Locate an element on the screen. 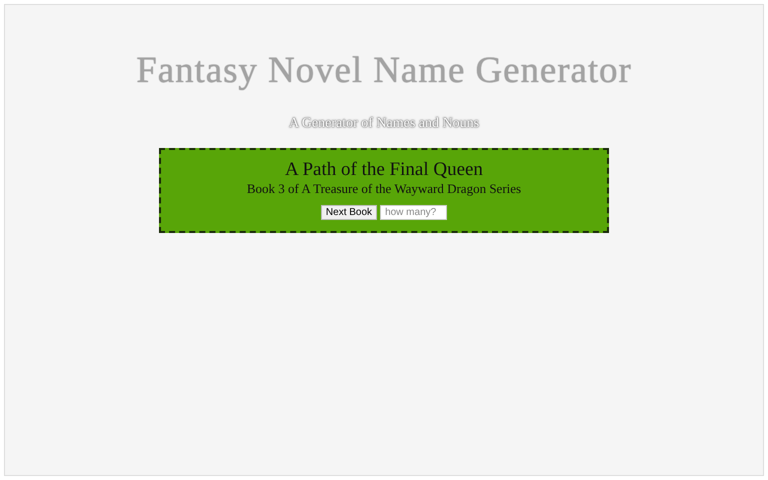  page-subtitle: A Generator of Names and Nouns is located at coordinates (384, 124).